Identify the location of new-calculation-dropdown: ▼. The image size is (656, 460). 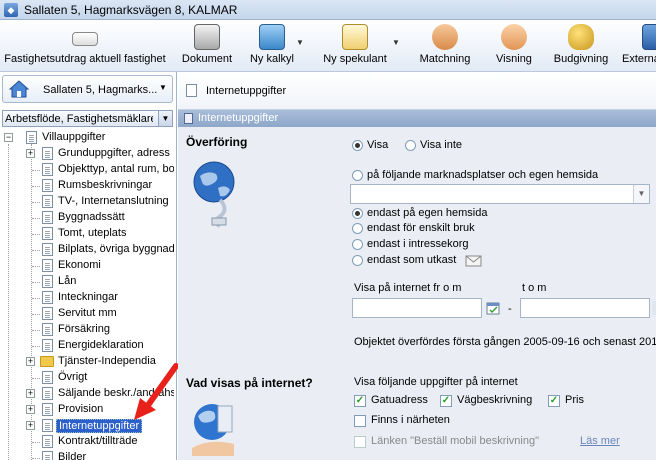
(301, 46).